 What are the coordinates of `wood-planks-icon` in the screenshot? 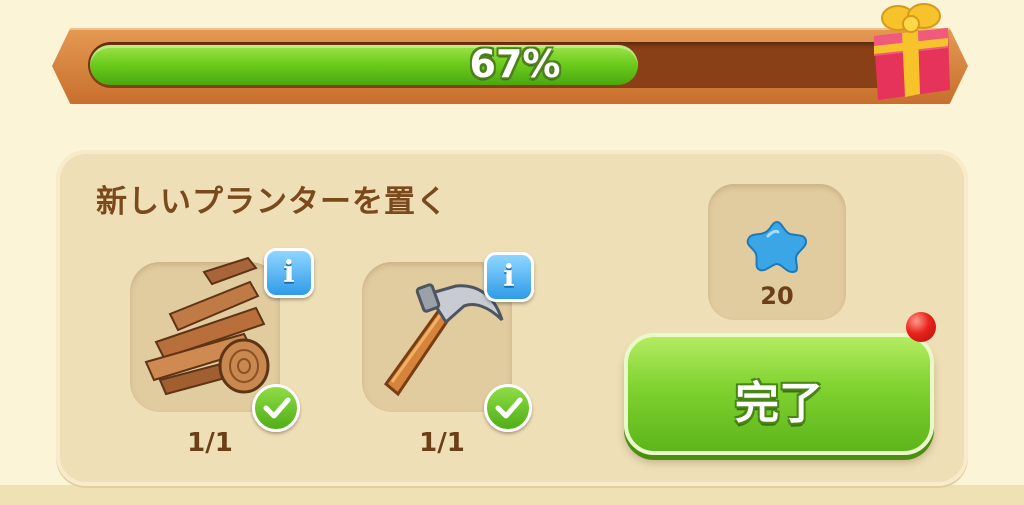 It's located at (207, 326).